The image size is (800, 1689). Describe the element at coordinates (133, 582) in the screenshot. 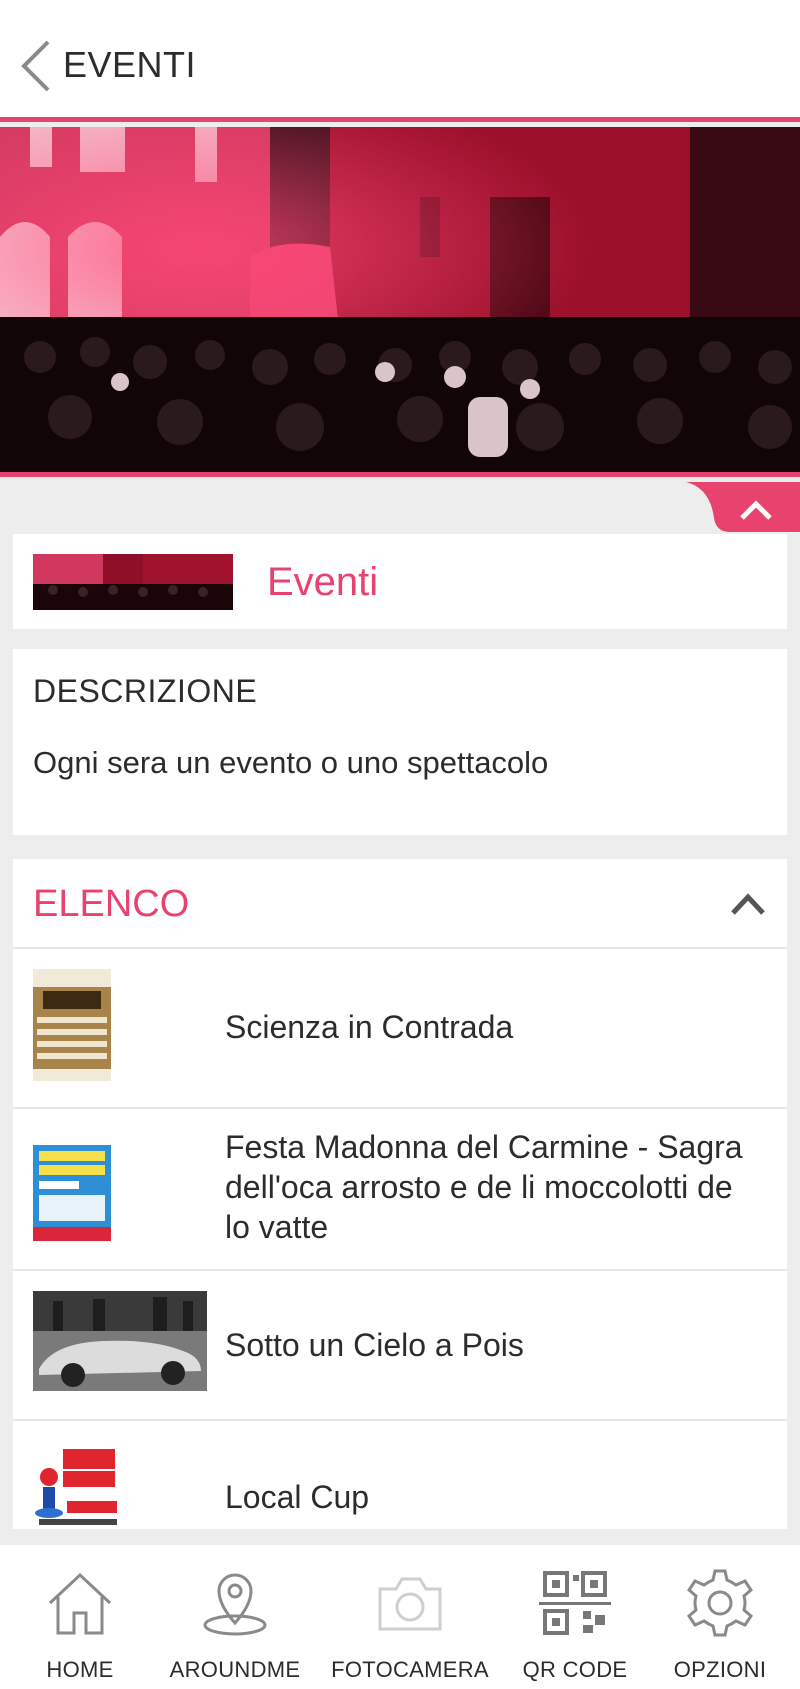

I see `category-thumbnail` at that location.